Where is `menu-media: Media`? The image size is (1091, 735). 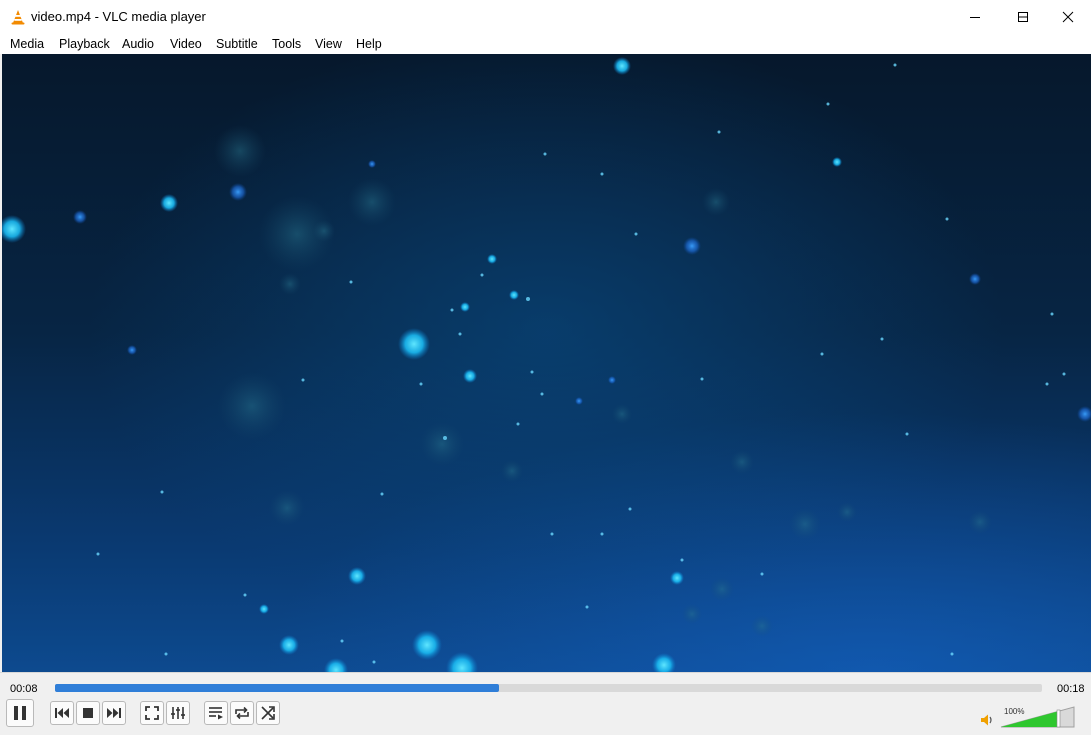
menu-media: Media is located at coordinates (27, 44).